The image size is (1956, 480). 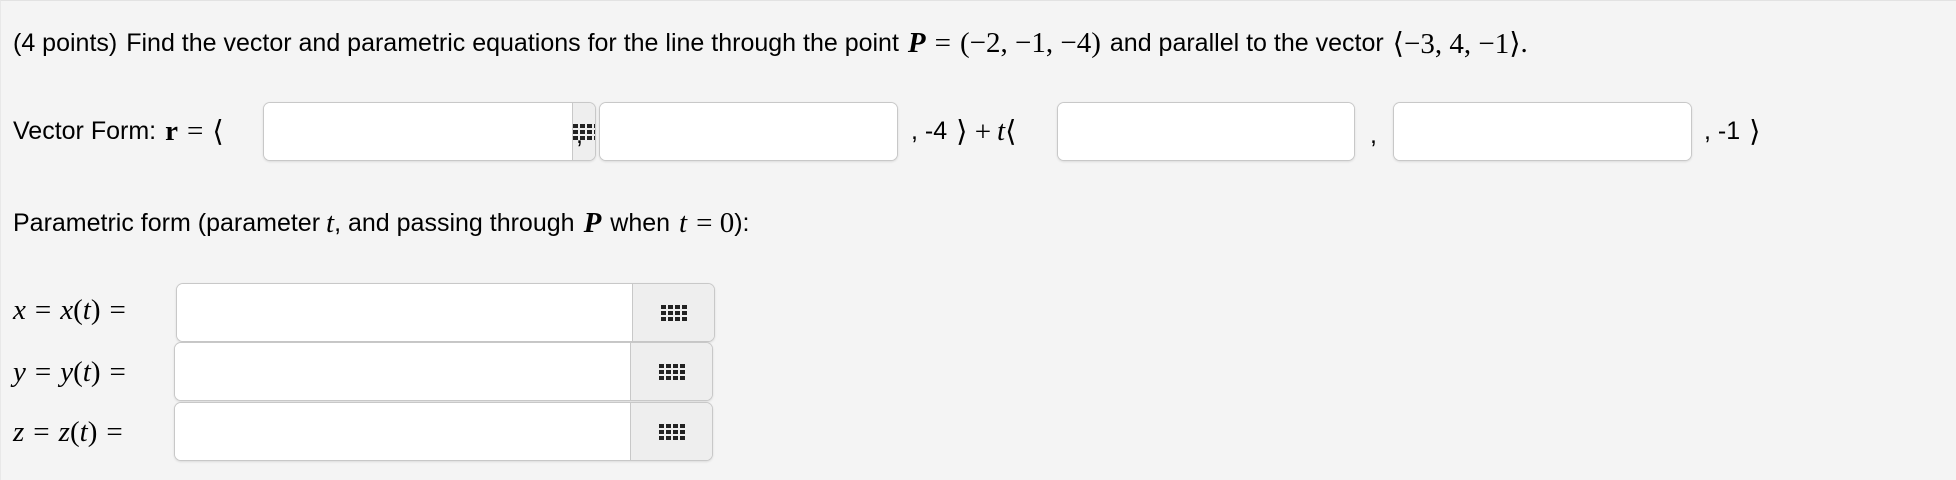 I want to click on equals-zero: = 0, so click(x=715, y=222).